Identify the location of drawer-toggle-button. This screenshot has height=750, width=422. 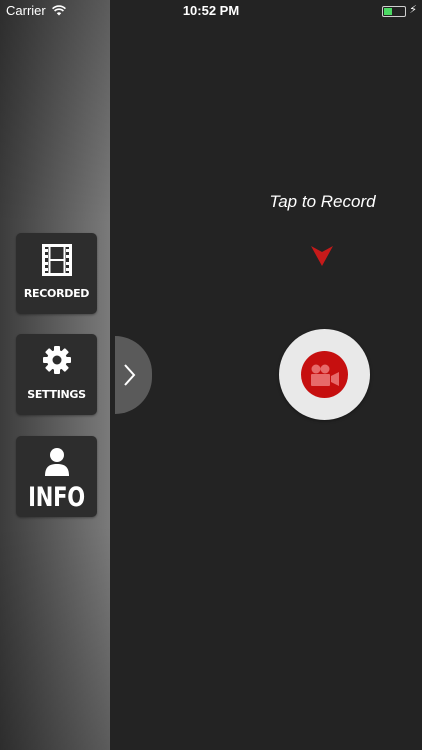
(133, 375).